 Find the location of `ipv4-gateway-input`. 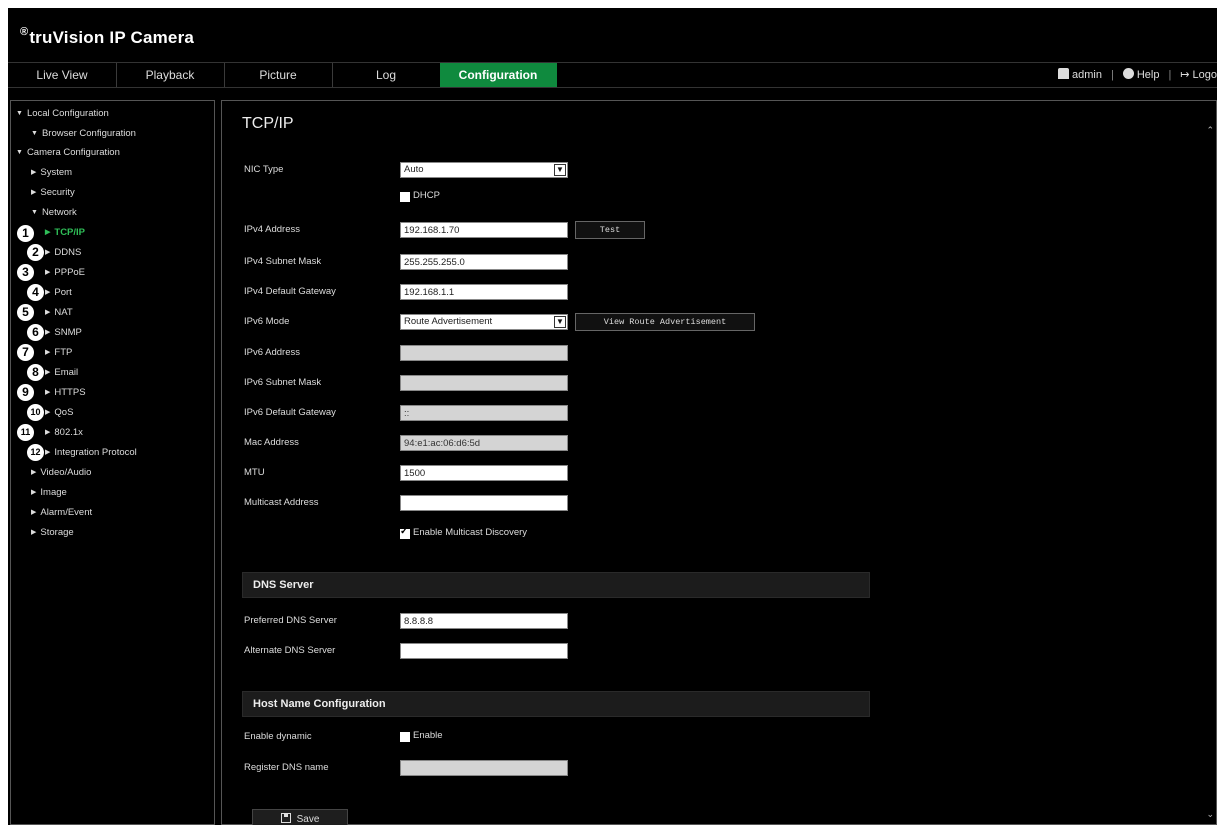

ipv4-gateway-input is located at coordinates (484, 292).